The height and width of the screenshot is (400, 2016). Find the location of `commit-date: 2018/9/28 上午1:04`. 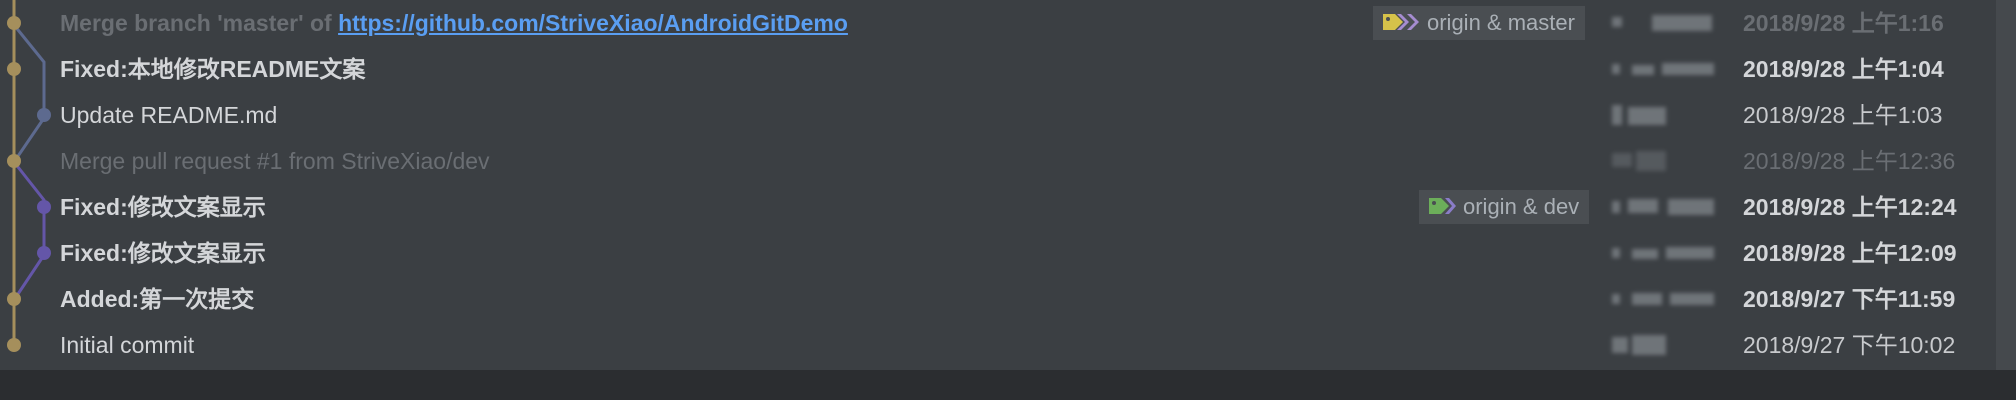

commit-date: 2018/9/28 上午1:04 is located at coordinates (1843, 69).